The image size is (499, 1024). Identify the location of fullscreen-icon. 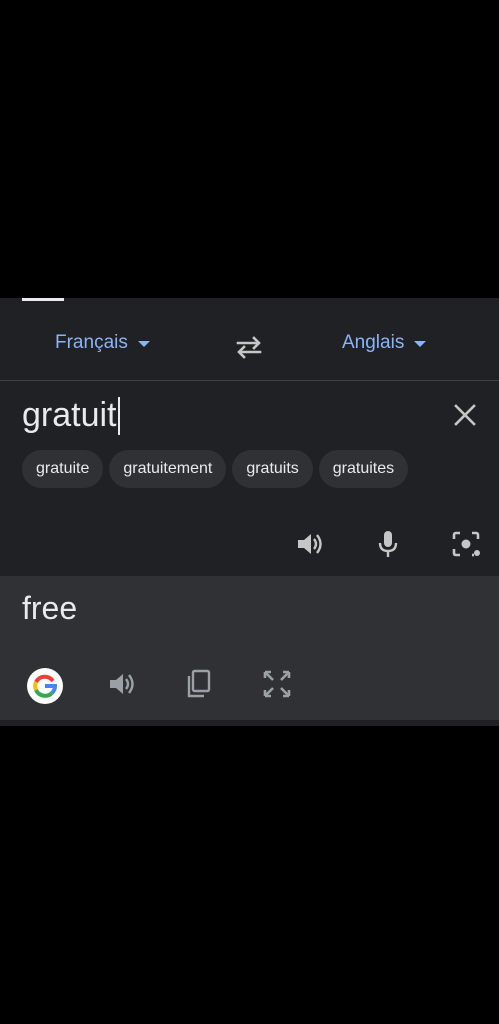
(277, 684).